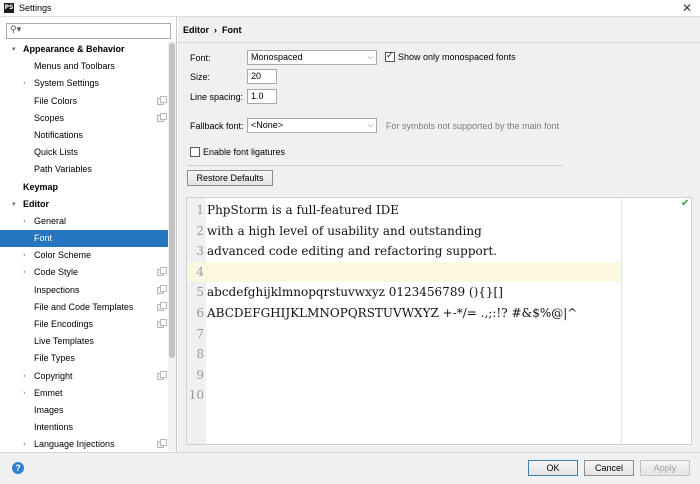  What do you see at coordinates (212, 30) in the screenshot?
I see `breadcrumb: Editor › Font` at bounding box center [212, 30].